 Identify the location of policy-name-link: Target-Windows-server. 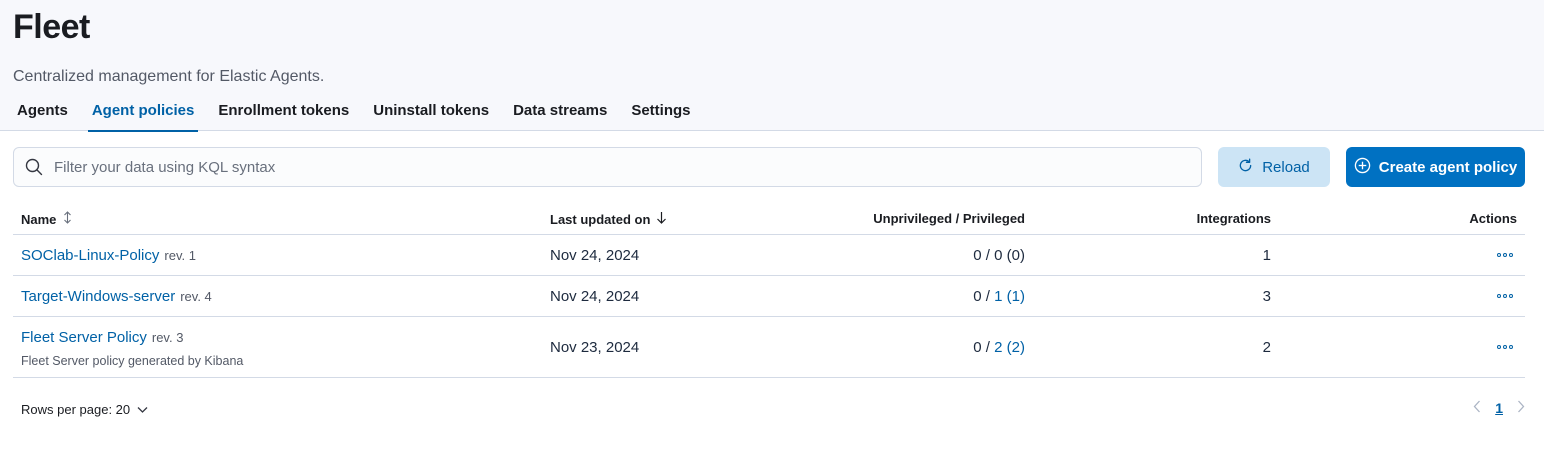
(98, 296).